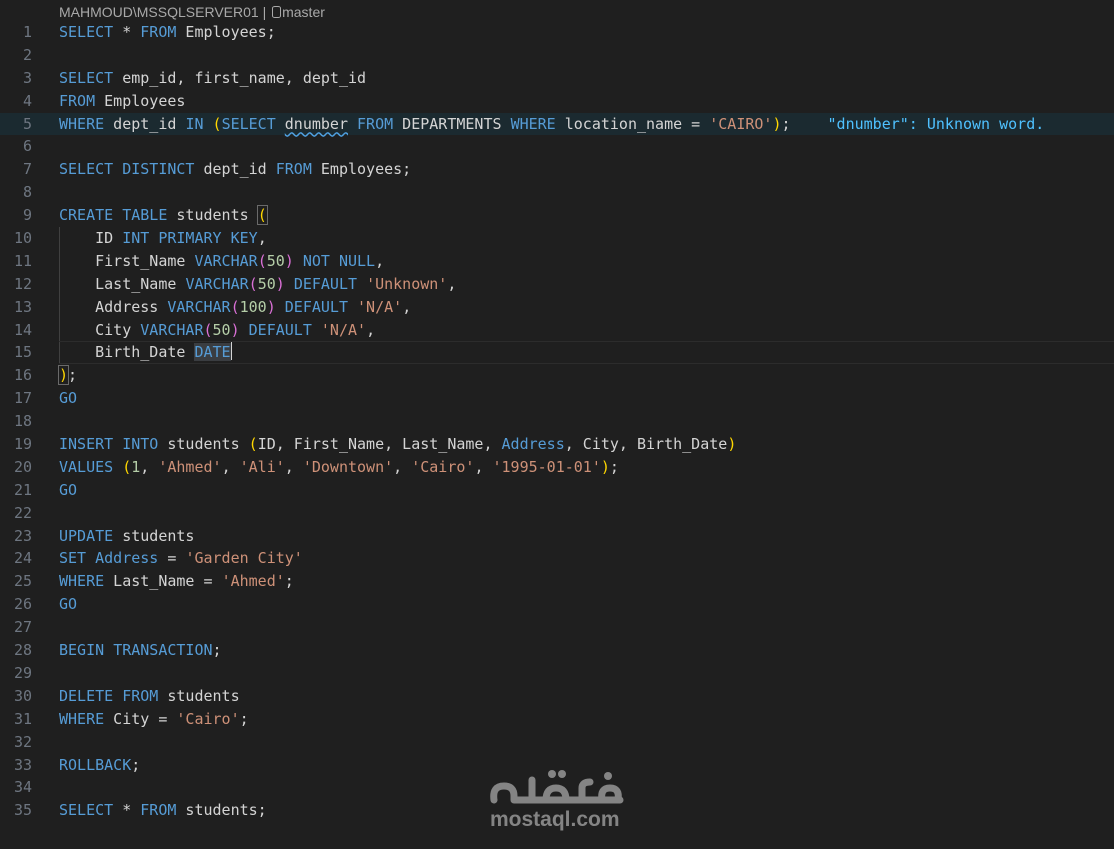  What do you see at coordinates (557, 604) in the screenshot?
I see `code-line: 26 GO` at bounding box center [557, 604].